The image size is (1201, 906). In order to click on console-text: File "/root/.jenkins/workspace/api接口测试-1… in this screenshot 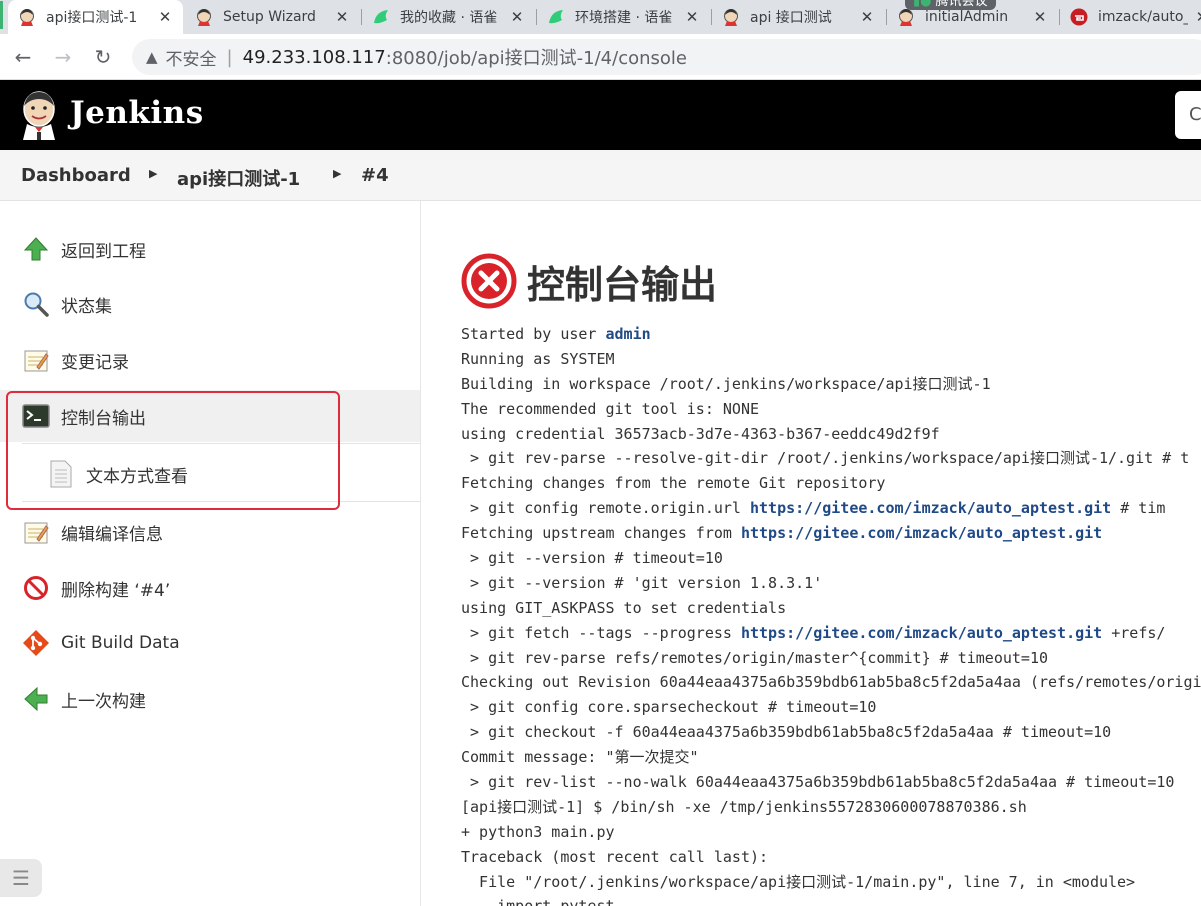, I will do `click(798, 881)`.